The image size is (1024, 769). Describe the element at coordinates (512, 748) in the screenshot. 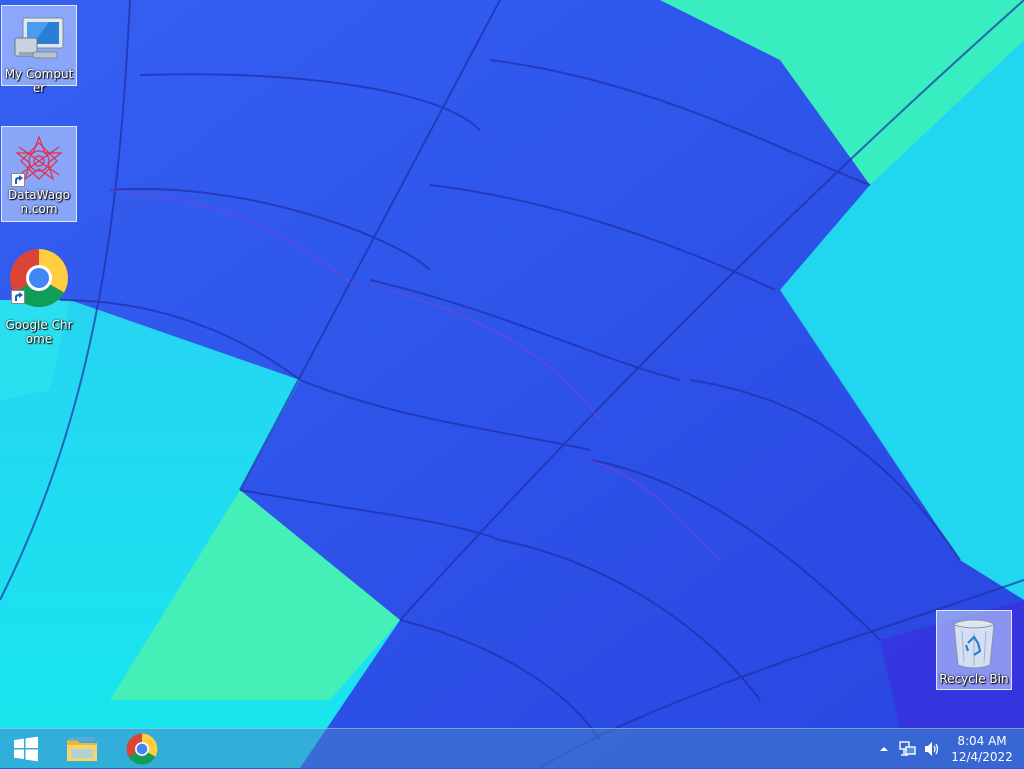

I see `taskbar: 8:04 AM 12/4/2022` at that location.